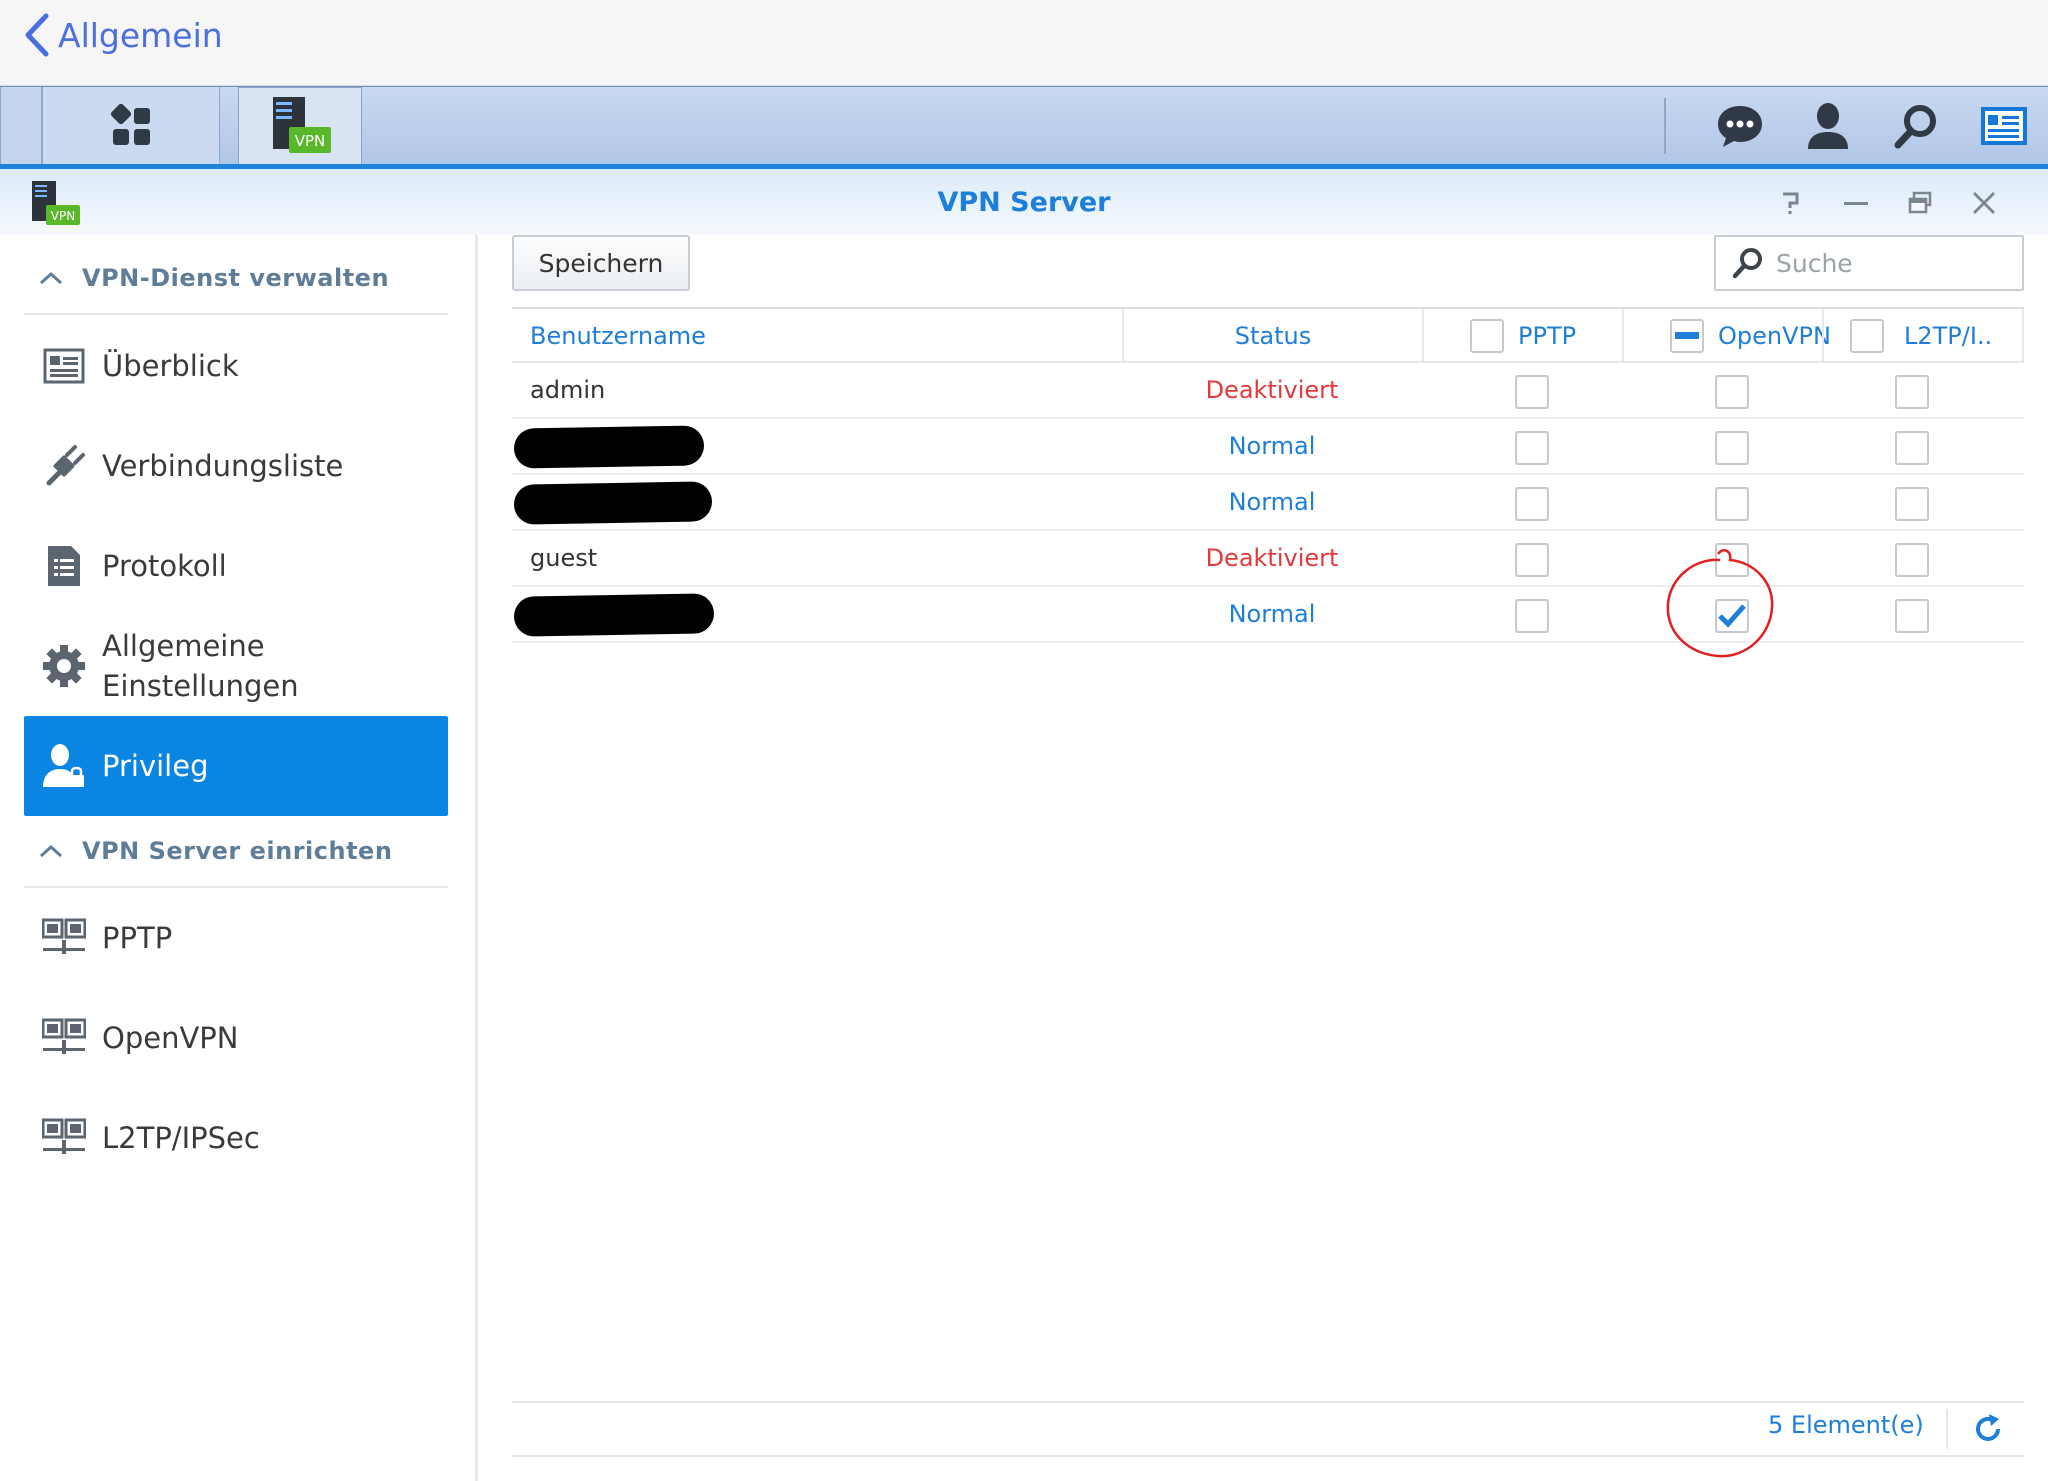 The image size is (2048, 1481). I want to click on window-controls, so click(1888, 203).